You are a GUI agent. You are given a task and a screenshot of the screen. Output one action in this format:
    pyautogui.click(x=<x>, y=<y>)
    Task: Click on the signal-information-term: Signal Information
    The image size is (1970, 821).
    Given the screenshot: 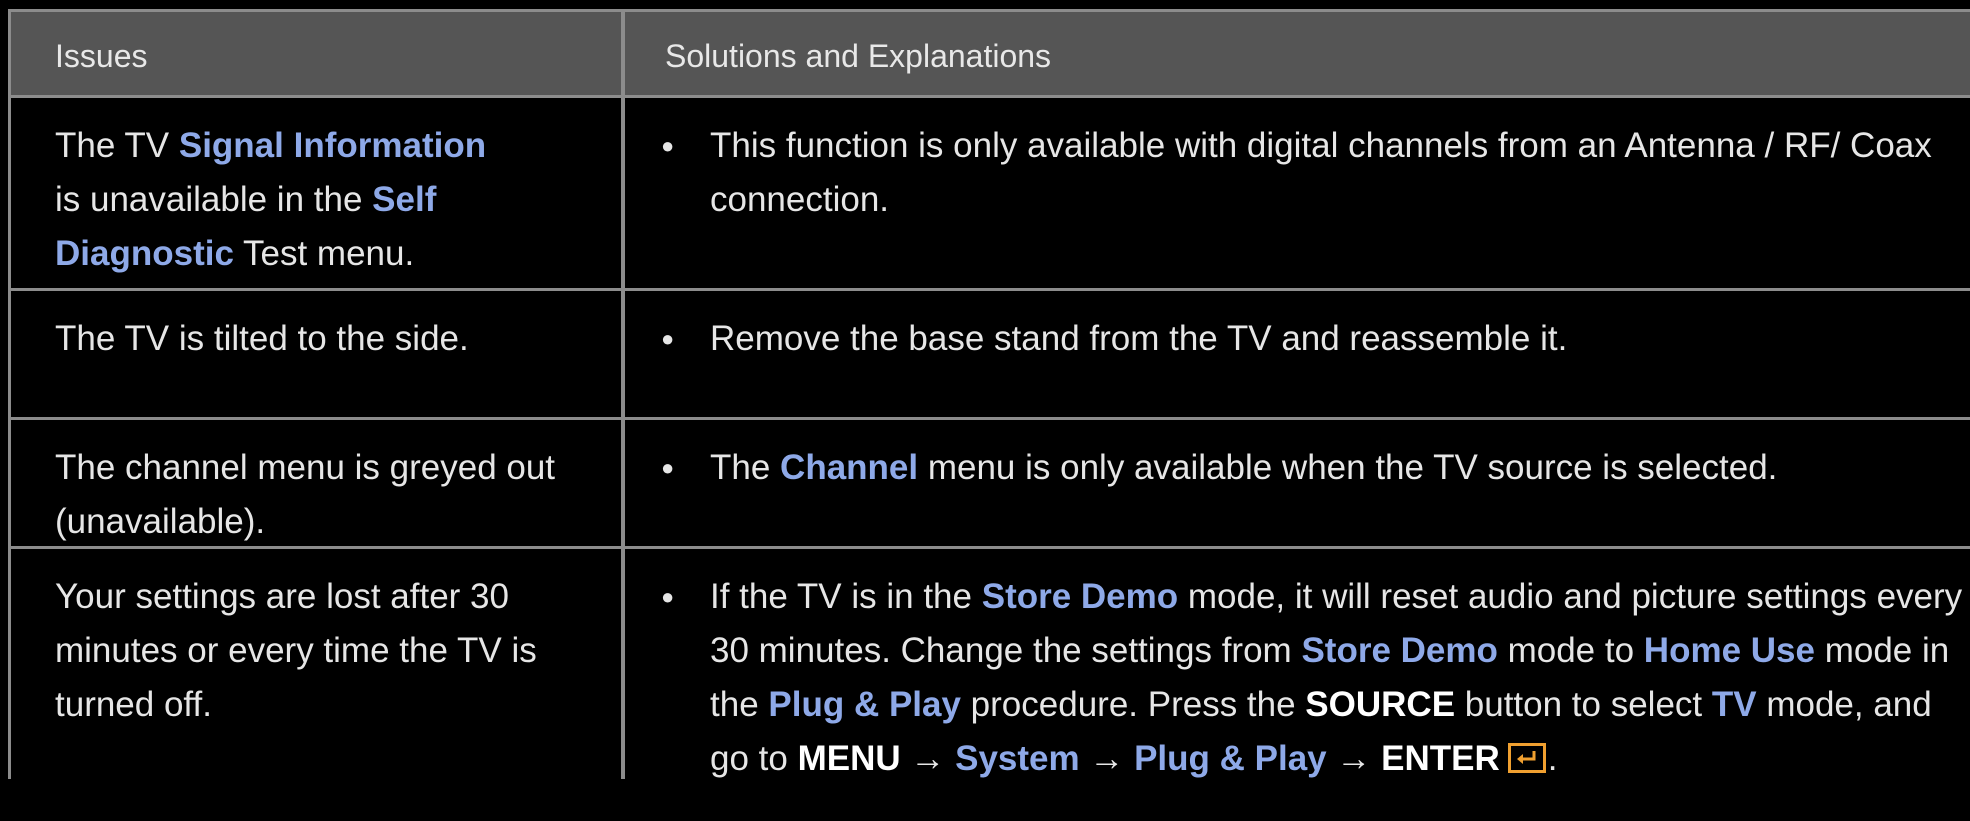 What is the action you would take?
    pyautogui.click(x=332, y=145)
    